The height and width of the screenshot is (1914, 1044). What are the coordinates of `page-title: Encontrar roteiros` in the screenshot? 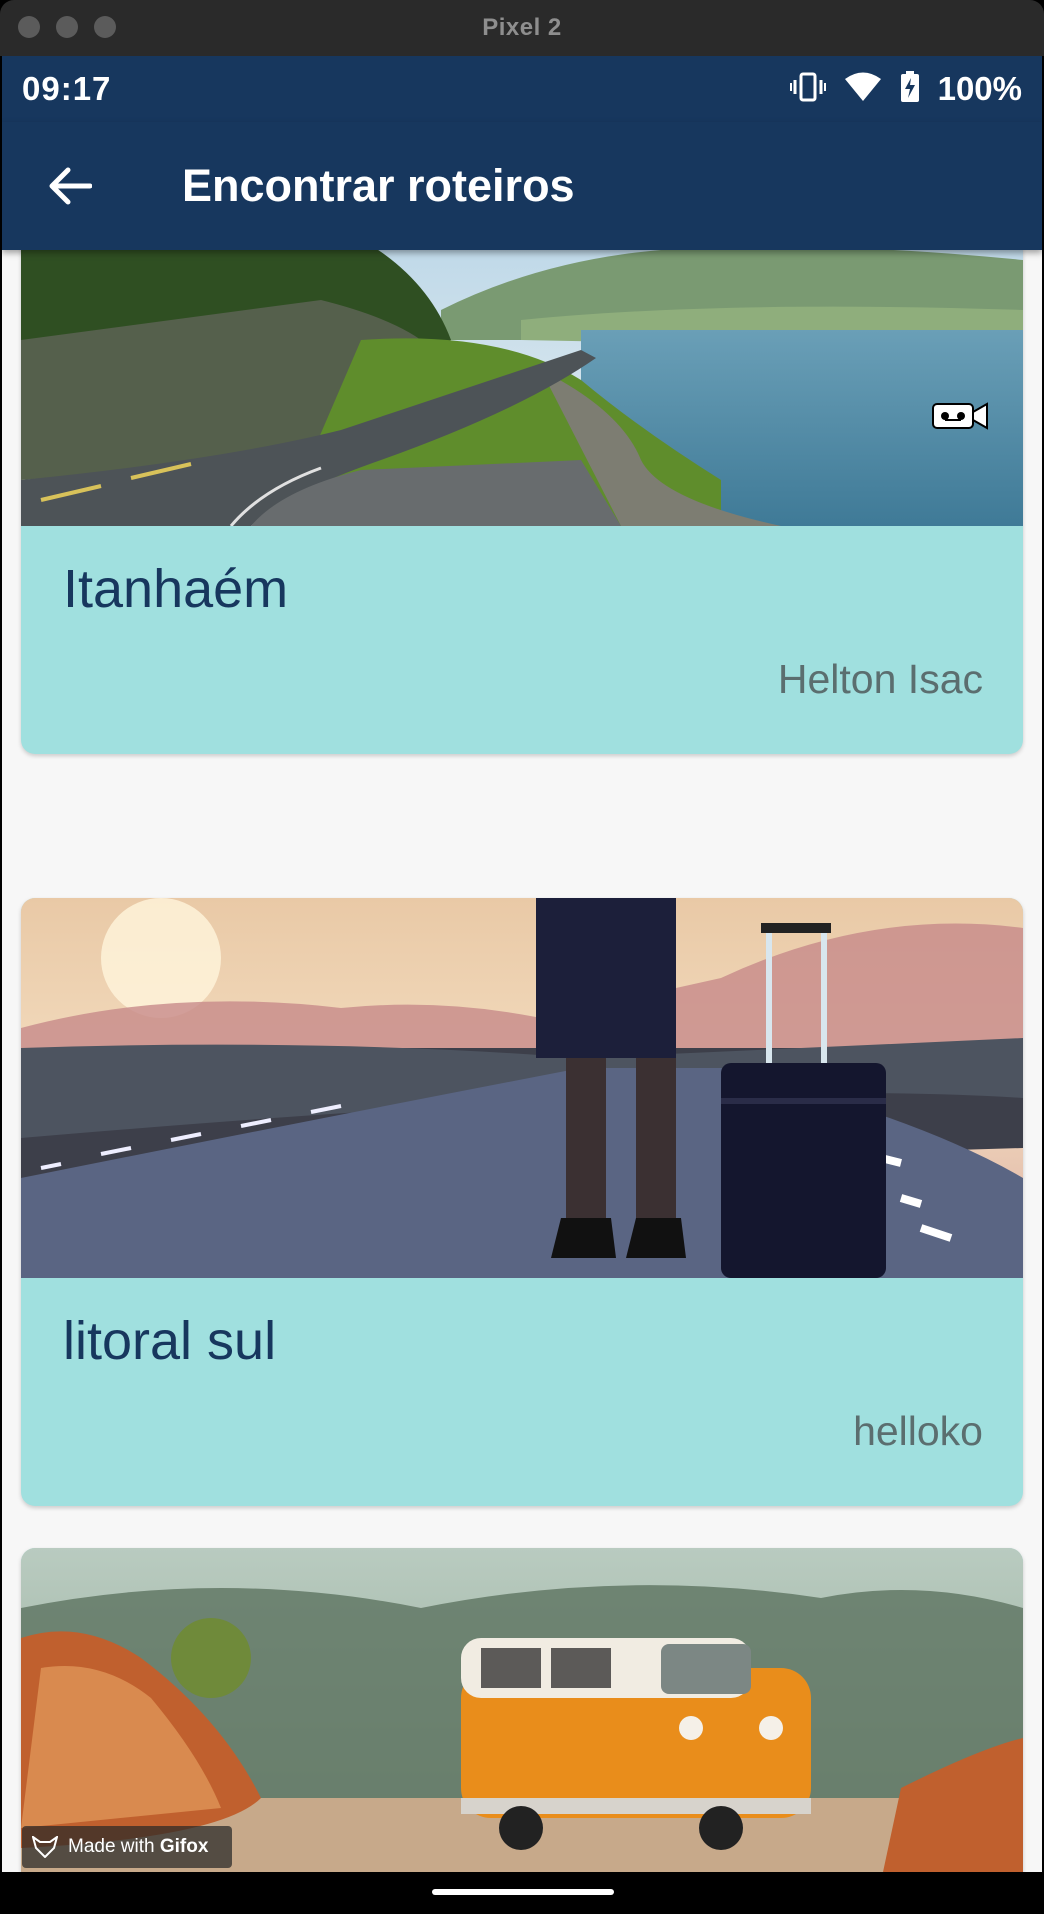 It's located at (378, 185).